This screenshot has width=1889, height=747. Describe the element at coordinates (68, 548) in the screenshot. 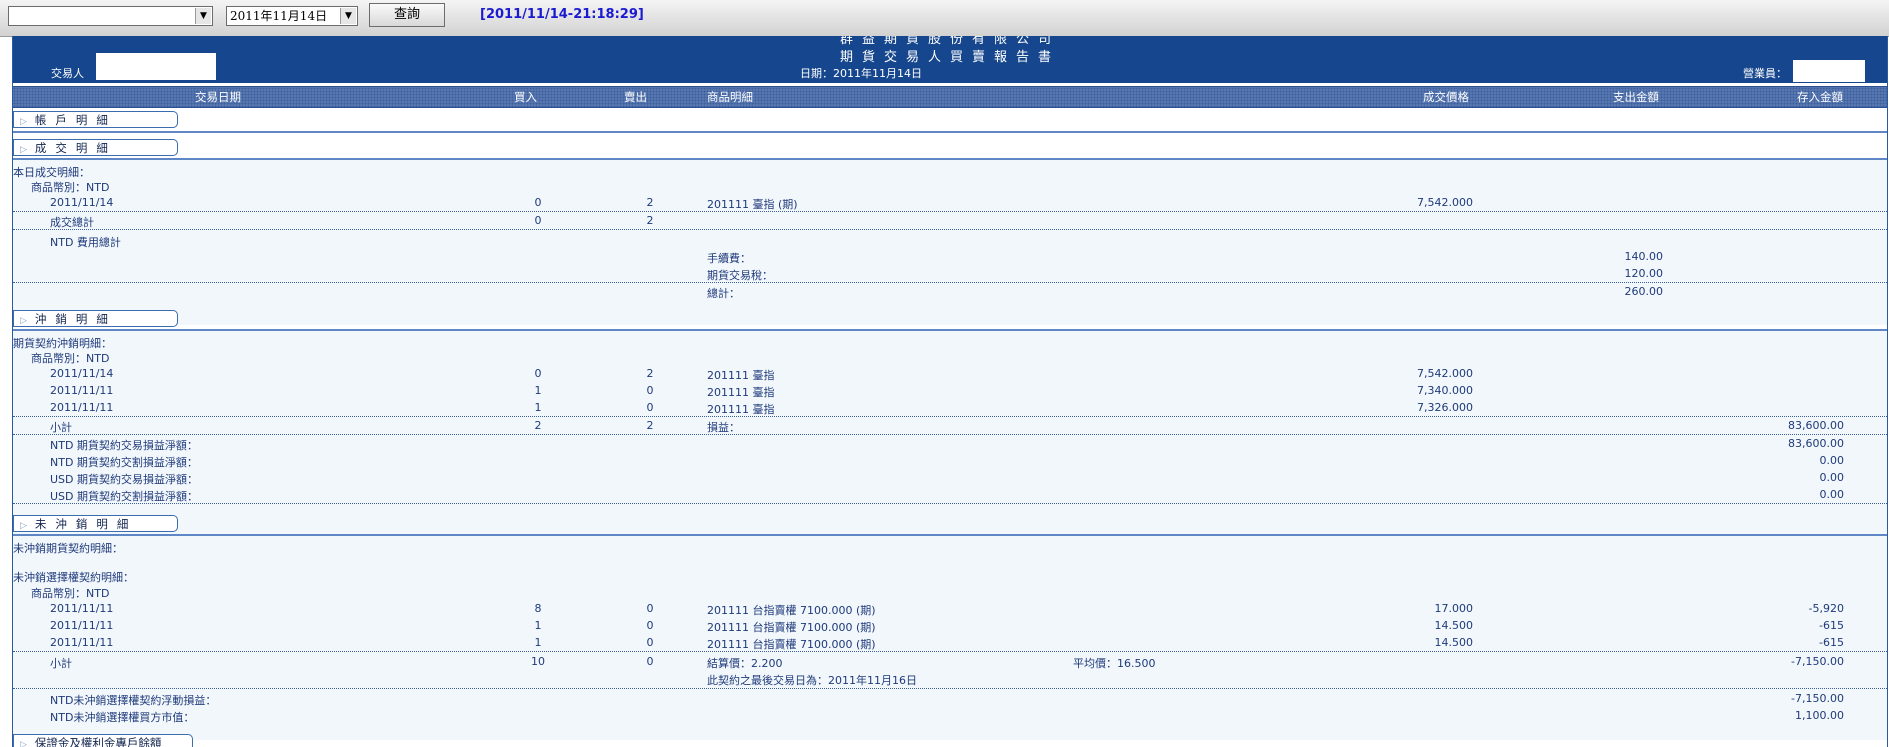

I see `open-futures-title: 未沖銷期貨契約明細：` at that location.